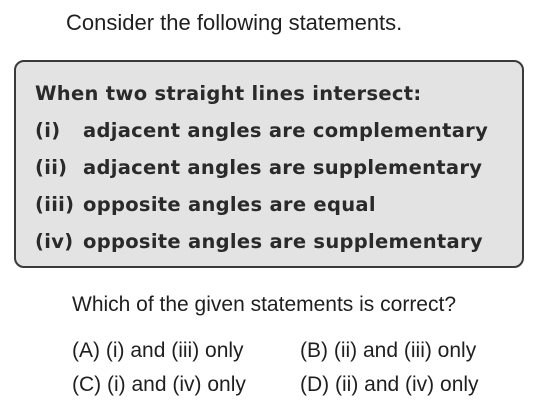  Describe the element at coordinates (174, 350) in the screenshot. I see `option-text: (i) and (iii) only` at that location.